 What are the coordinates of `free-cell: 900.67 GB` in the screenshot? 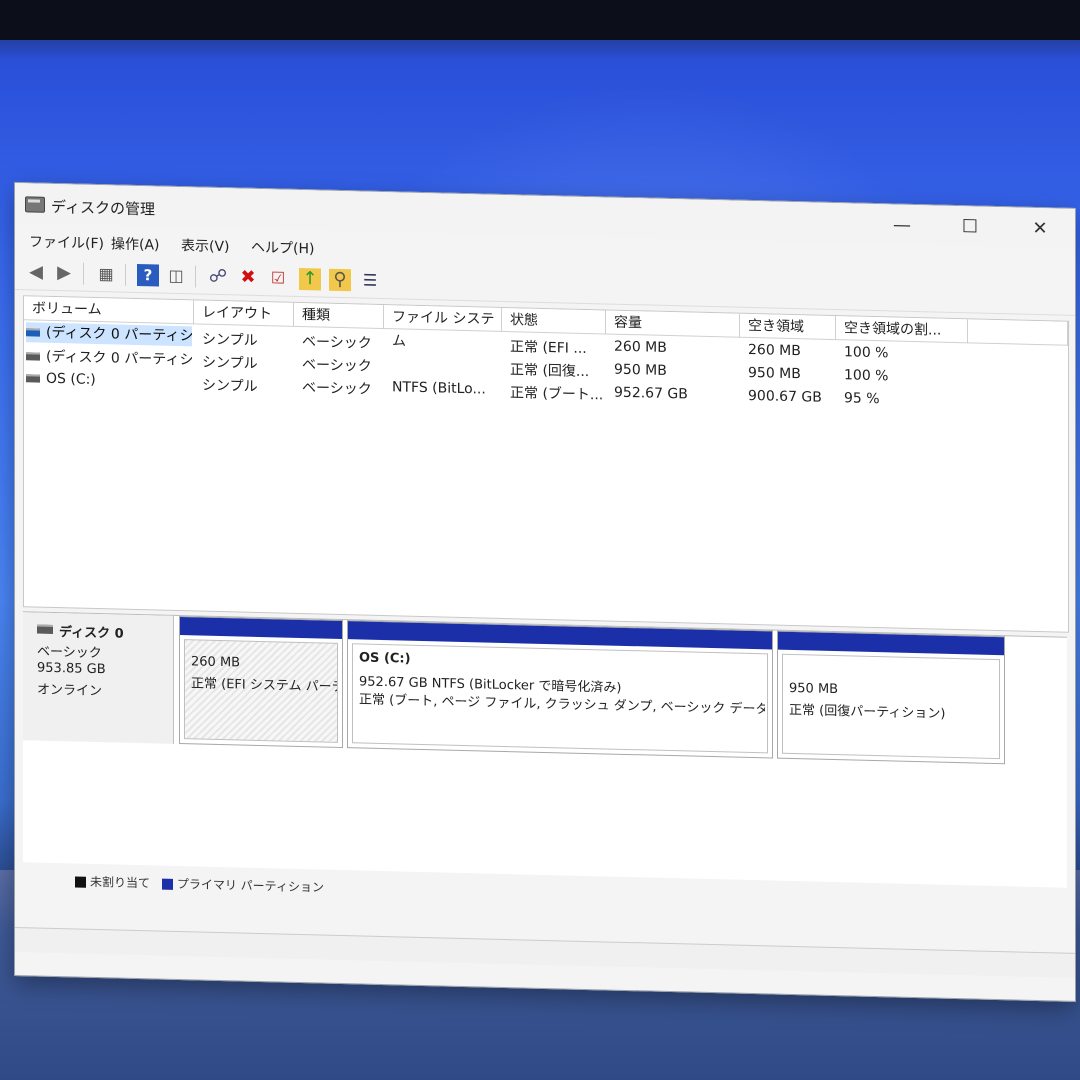 It's located at (785, 396).